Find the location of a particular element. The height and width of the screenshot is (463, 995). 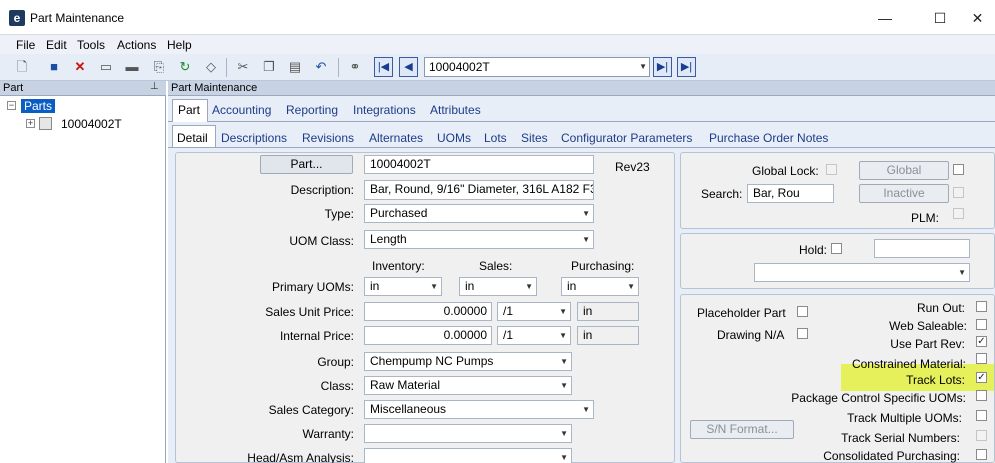

book-icon: ▭ is located at coordinates (106, 67).